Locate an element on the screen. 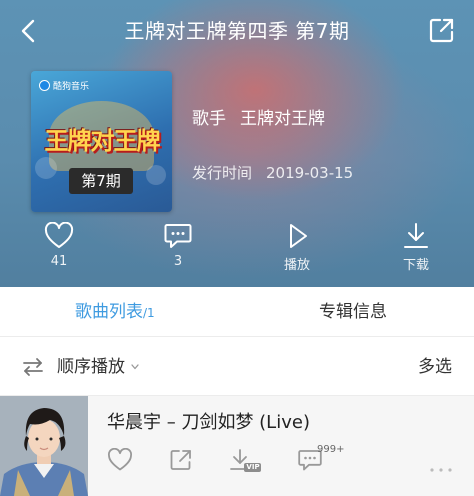 The height and width of the screenshot is (496, 474). tab-album-info: 专辑信息 is located at coordinates (353, 312).